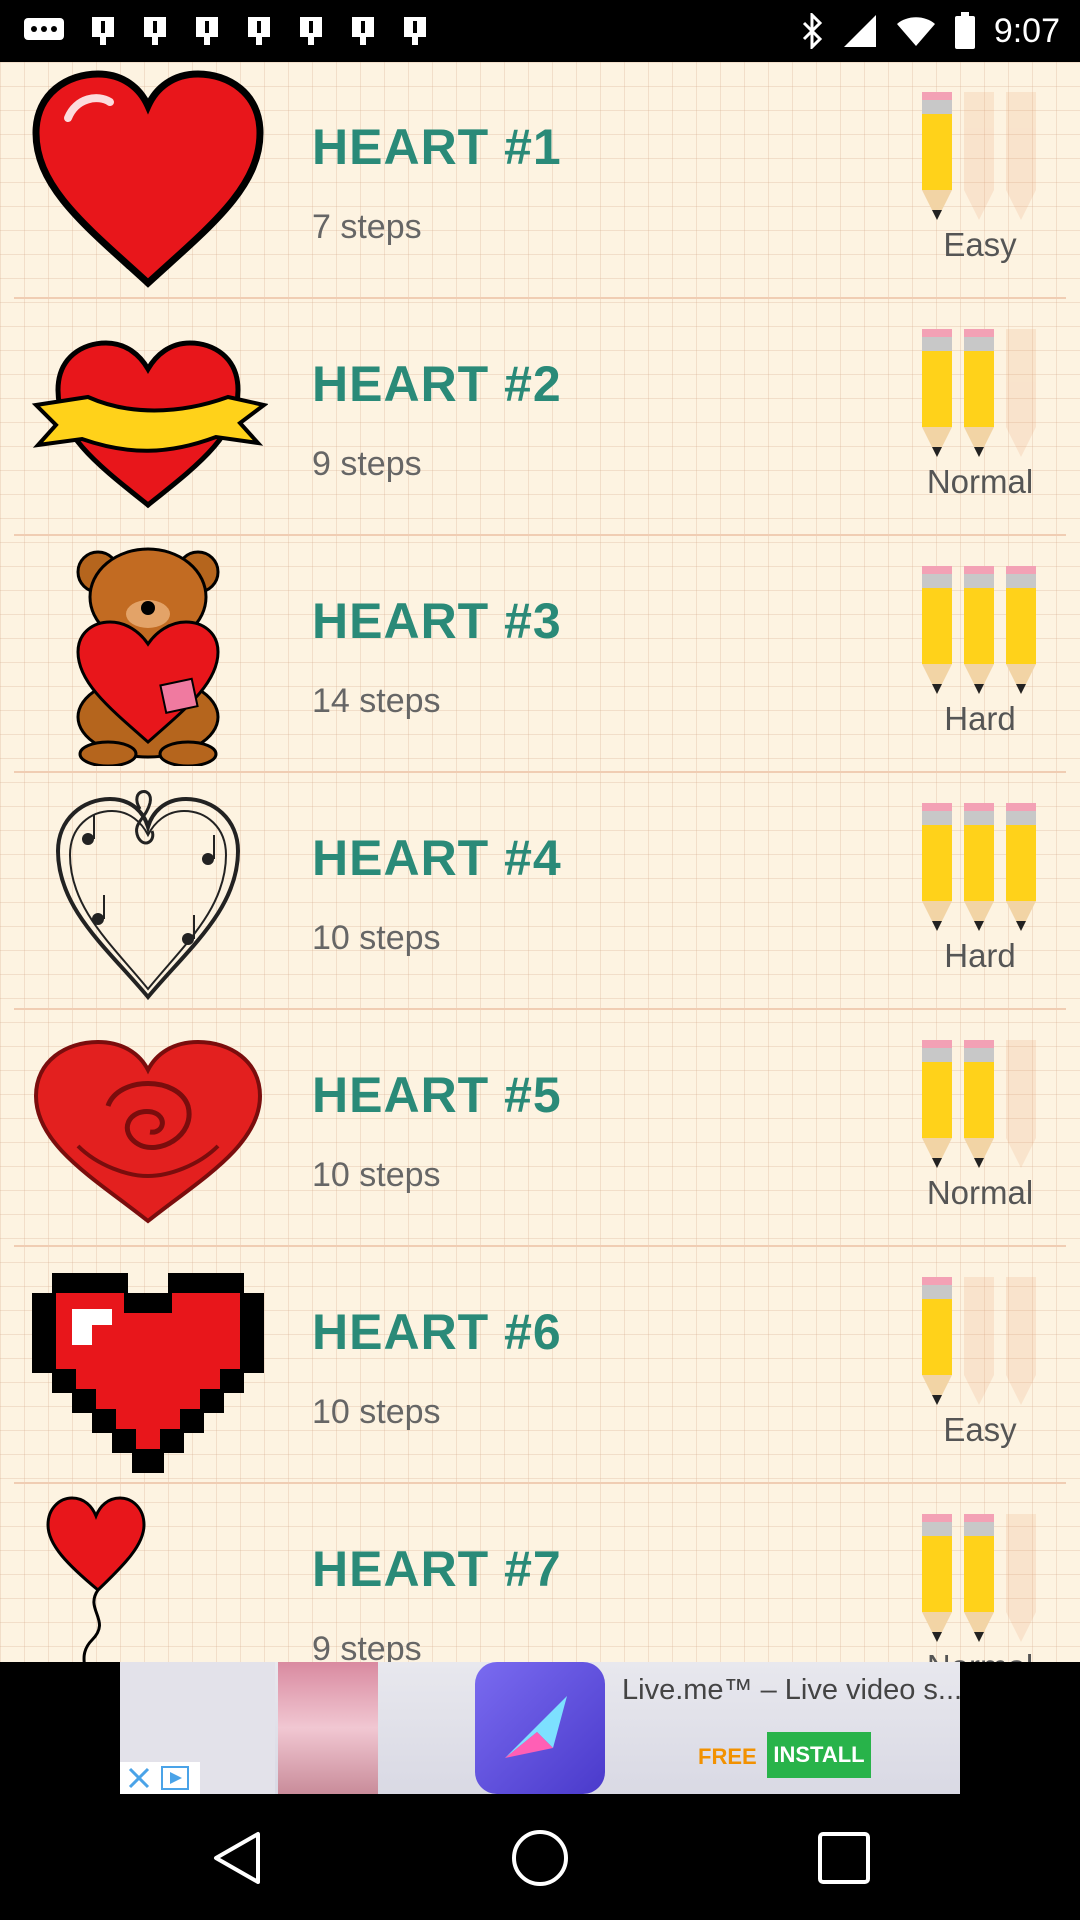 This screenshot has width=1080, height=1920. What do you see at coordinates (964, 30) in the screenshot?
I see `battery-icon` at bounding box center [964, 30].